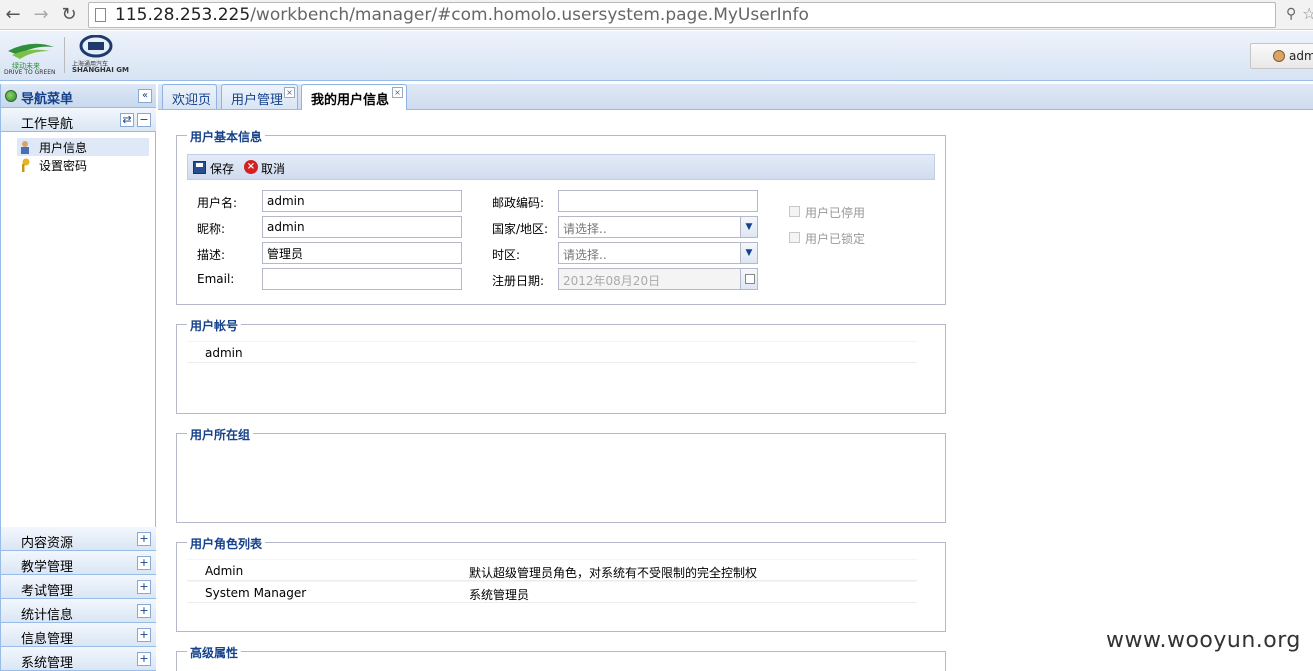  What do you see at coordinates (214, 652) in the screenshot?
I see `advanced-legend: 高级属性` at bounding box center [214, 652].